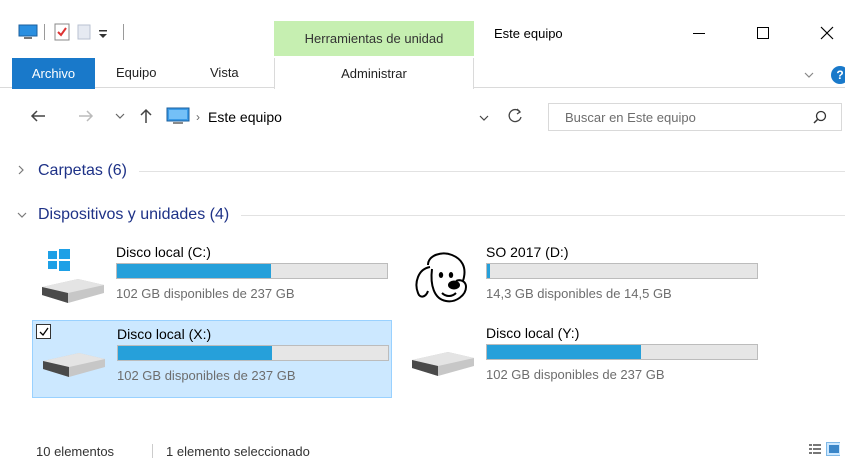 The width and height of the screenshot is (845, 461). I want to click on window-title: Este equipo, so click(528, 33).